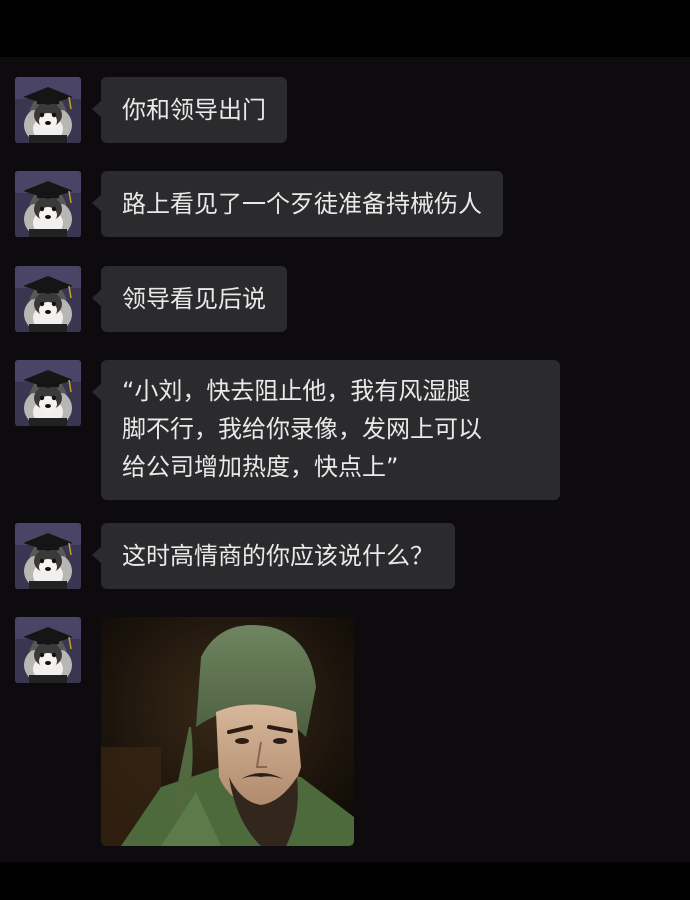 This screenshot has width=690, height=900. Describe the element at coordinates (189, 299) in the screenshot. I see `message-bubble: 领导看见后说` at that location.